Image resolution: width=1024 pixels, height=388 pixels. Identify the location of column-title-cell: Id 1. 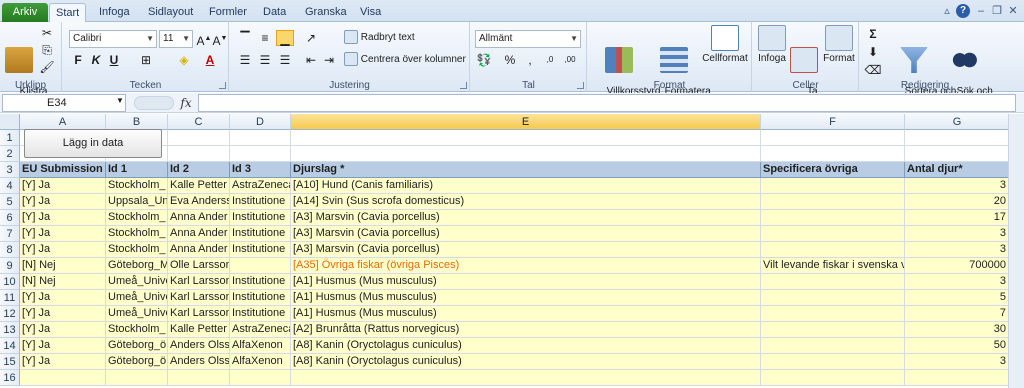
(137, 170).